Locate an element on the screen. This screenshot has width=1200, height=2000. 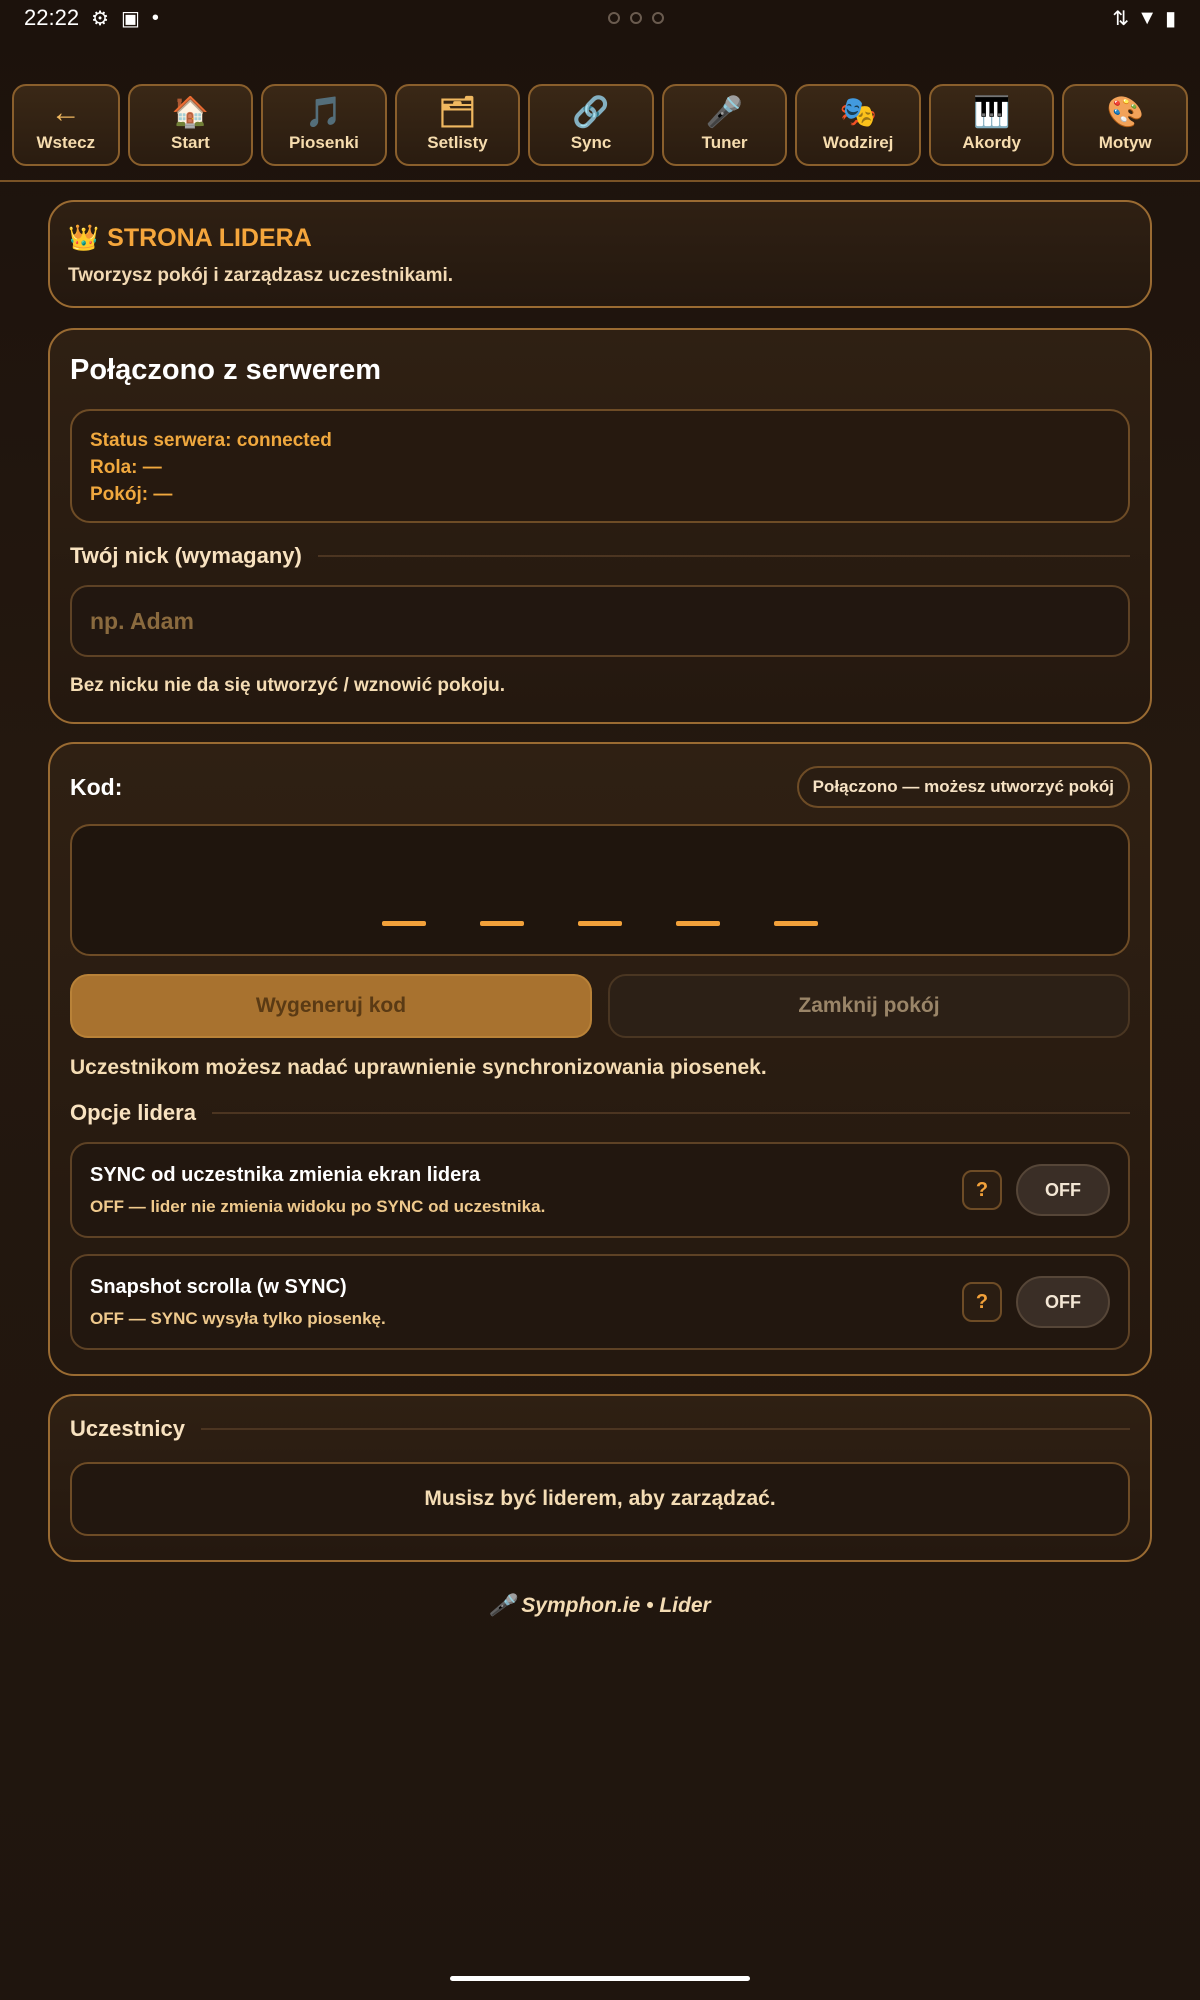
leader-title: STRONA LIDERA is located at coordinates (209, 238).